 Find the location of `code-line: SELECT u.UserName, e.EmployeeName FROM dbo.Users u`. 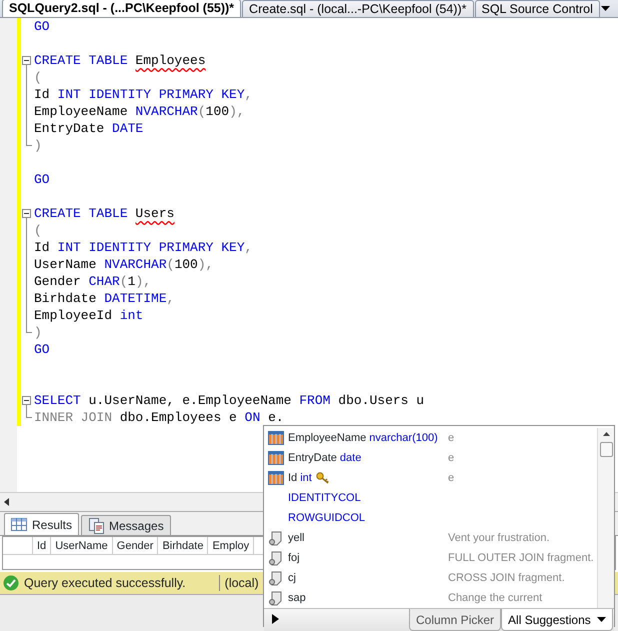

code-line: SELECT u.UserName, e.EmployeeName FROM dbo.Users u is located at coordinates (229, 400).